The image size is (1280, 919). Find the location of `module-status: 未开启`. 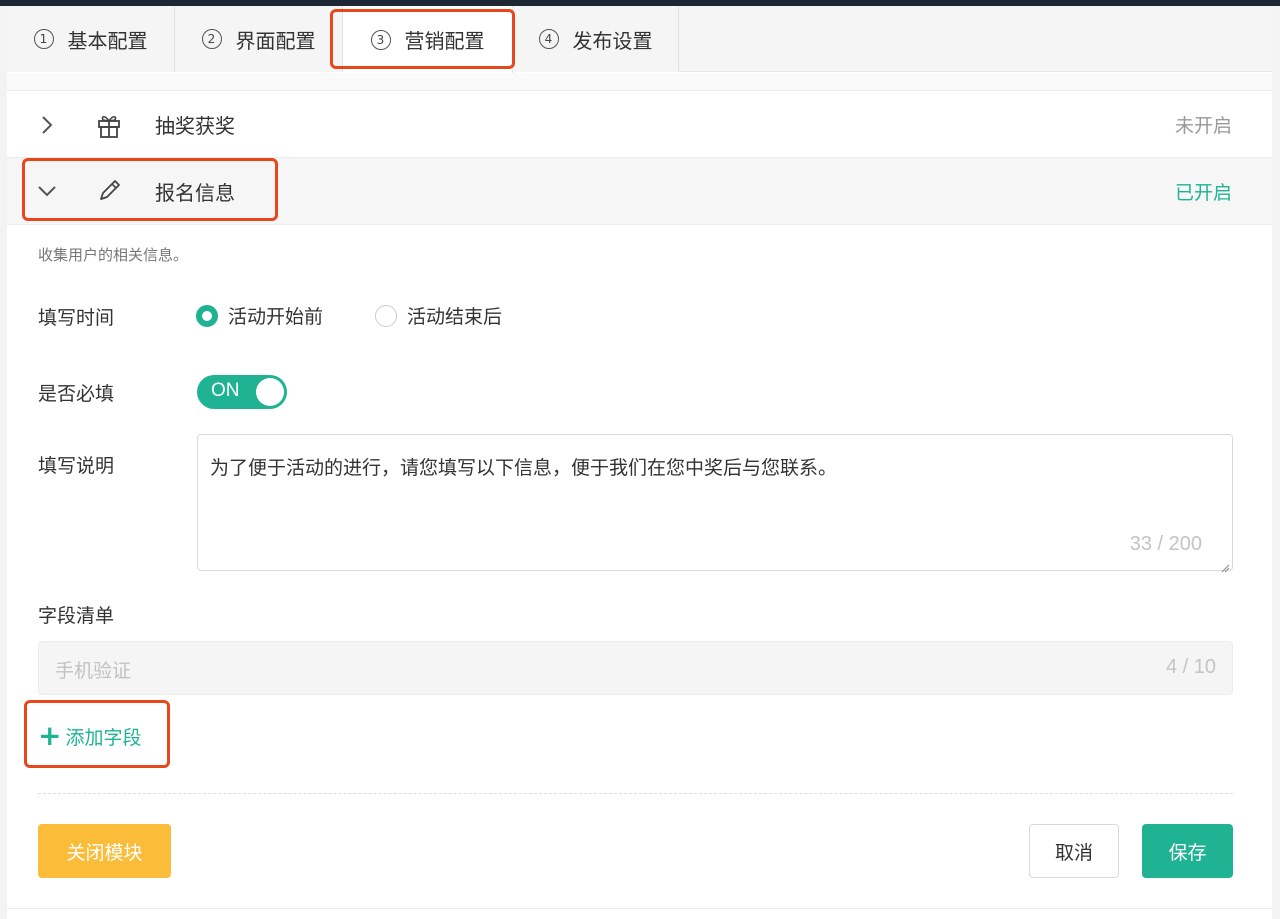

module-status: 未开启 is located at coordinates (1203, 126).